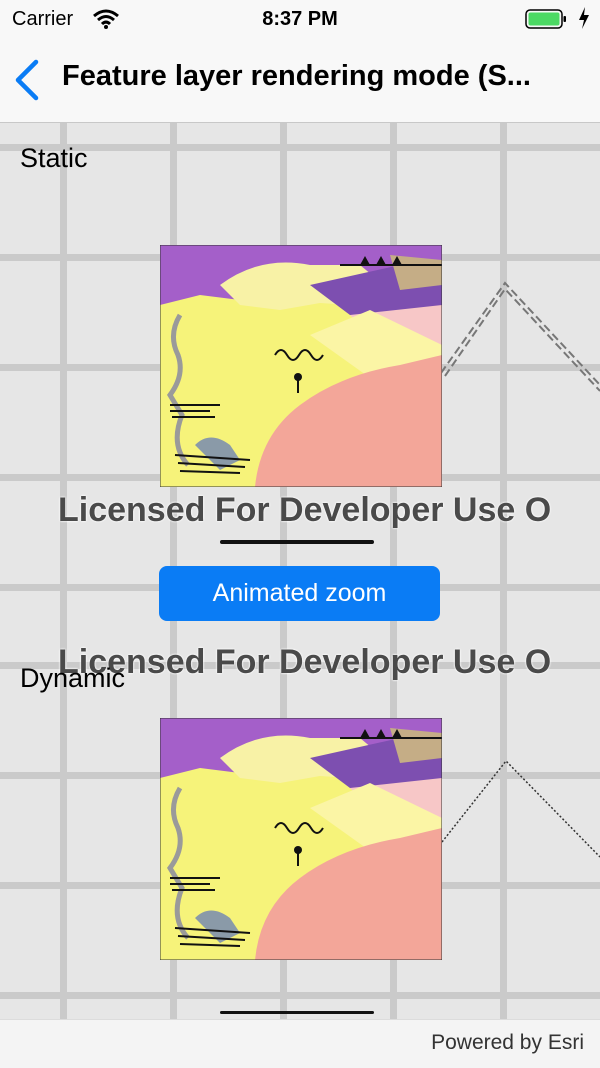  Describe the element at coordinates (300, 1043) in the screenshot. I see `attribution-bar: Powered by Esri` at that location.